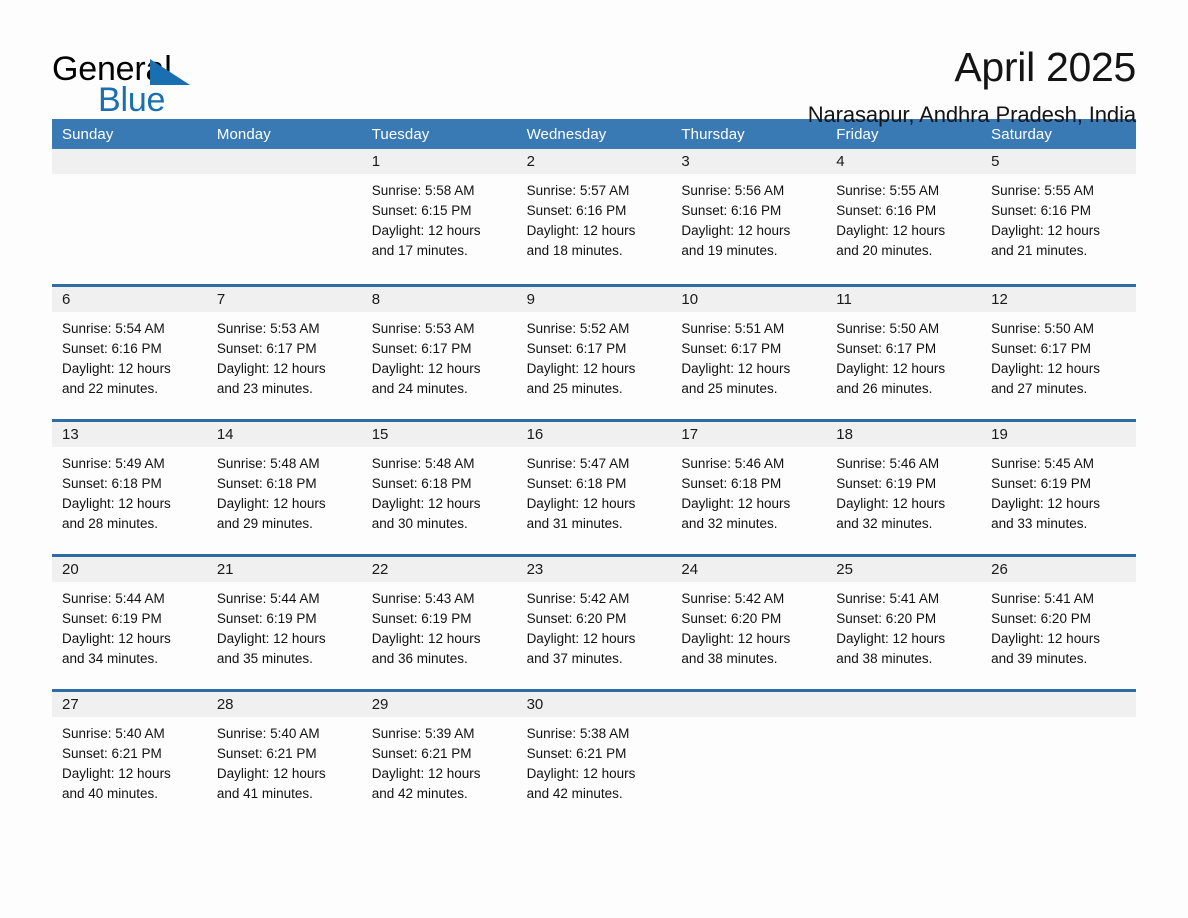 The height and width of the screenshot is (918, 1188). I want to click on weekday-header-wednesday: Wednesday, so click(566, 134).